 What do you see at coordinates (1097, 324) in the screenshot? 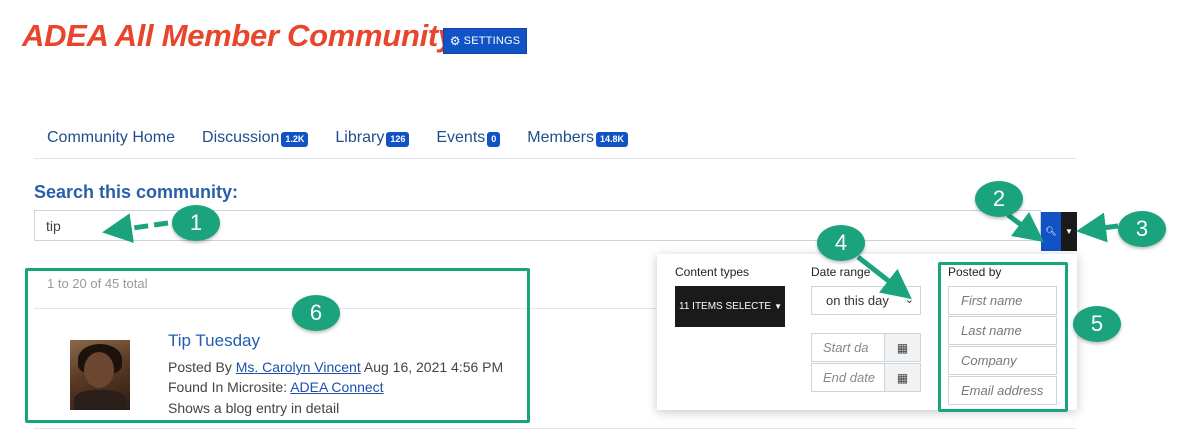
I see `callout-5: 5` at bounding box center [1097, 324].